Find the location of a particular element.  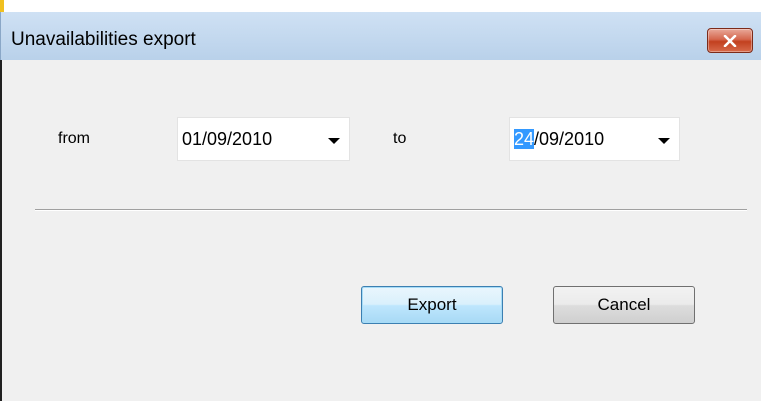

dialog-title: Unavailabilities export is located at coordinates (103, 39).